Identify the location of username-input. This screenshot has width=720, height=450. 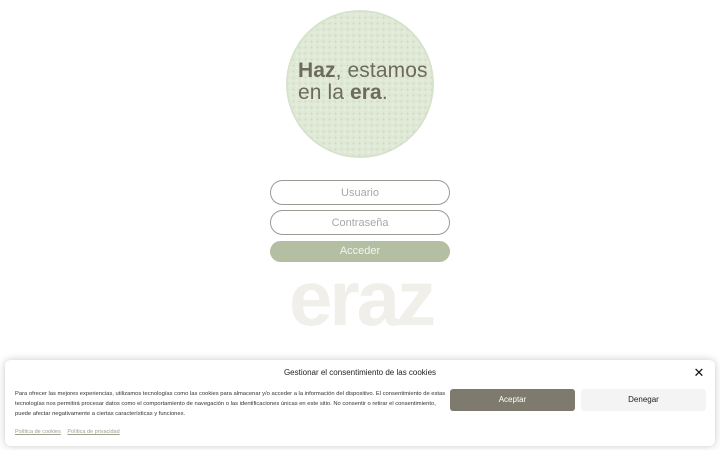
(360, 192).